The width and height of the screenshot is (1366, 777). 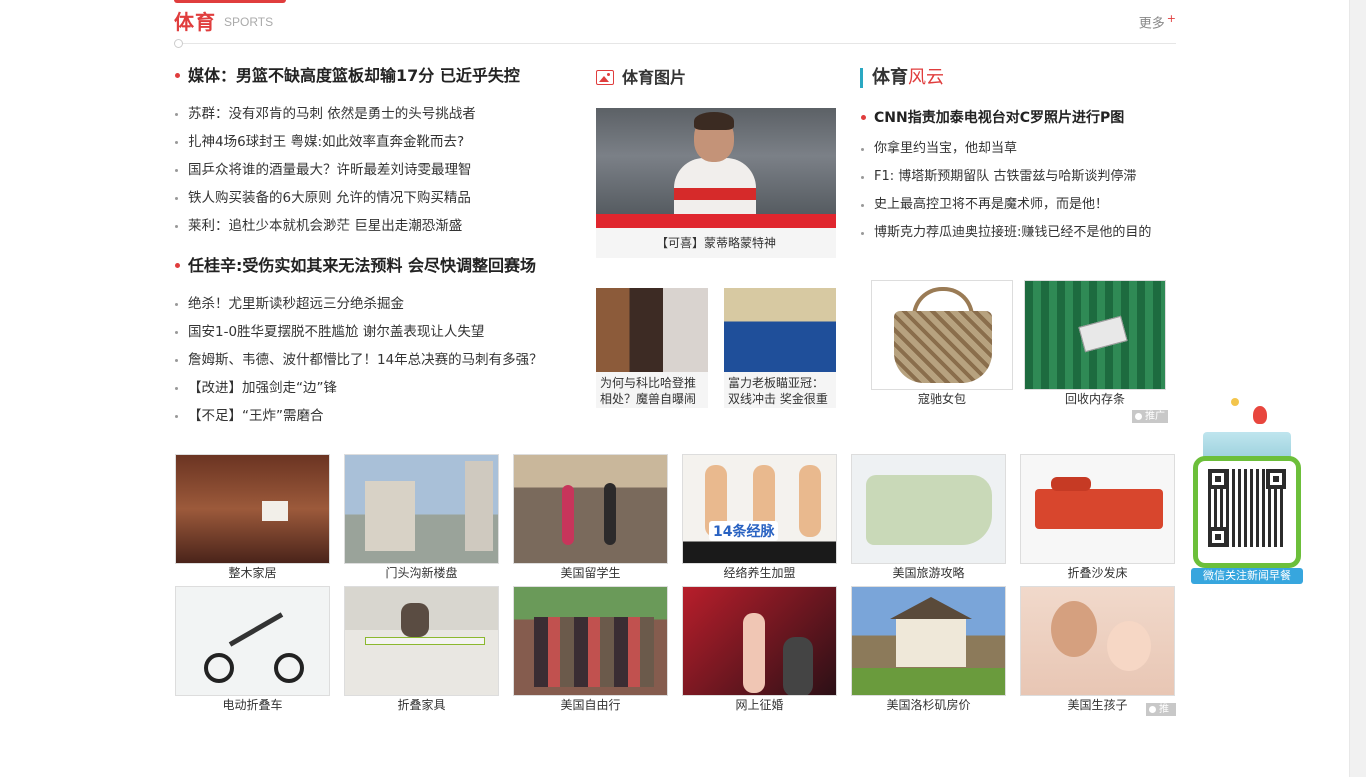 What do you see at coordinates (759, 705) in the screenshot?
I see `grid-caption: 网上征婚` at bounding box center [759, 705].